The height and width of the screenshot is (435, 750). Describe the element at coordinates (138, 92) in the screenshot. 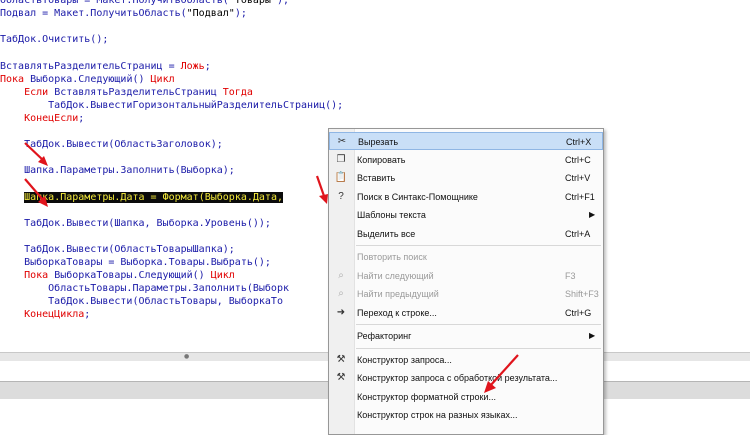

I see `code-token: ВставлятьРазделительСтраниц` at that location.